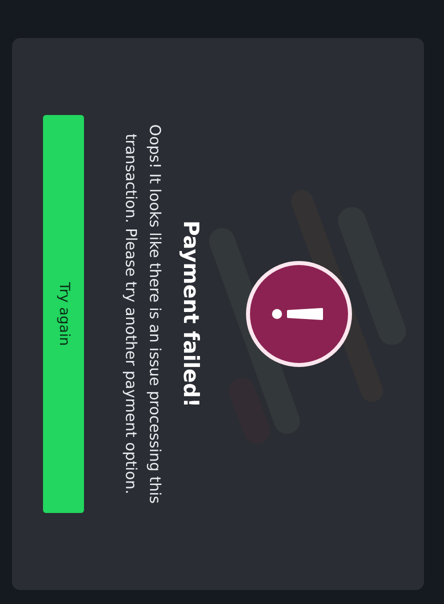 The image size is (444, 604). I want to click on error-message: Oops! It looks like there is an issue processing this transaction. Please try another payment option., so click(142, 314).